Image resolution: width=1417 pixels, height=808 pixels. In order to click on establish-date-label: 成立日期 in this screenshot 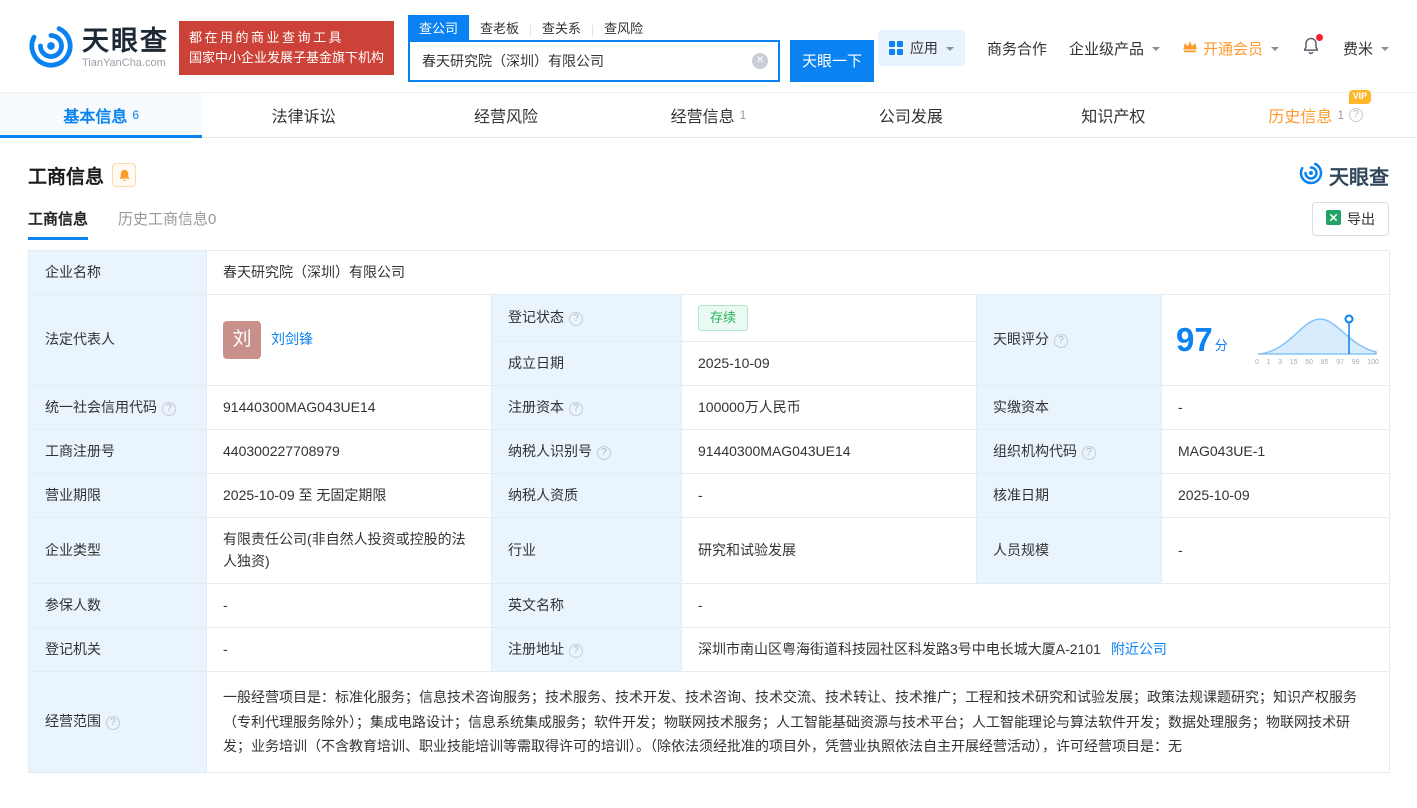, I will do `click(586, 364)`.